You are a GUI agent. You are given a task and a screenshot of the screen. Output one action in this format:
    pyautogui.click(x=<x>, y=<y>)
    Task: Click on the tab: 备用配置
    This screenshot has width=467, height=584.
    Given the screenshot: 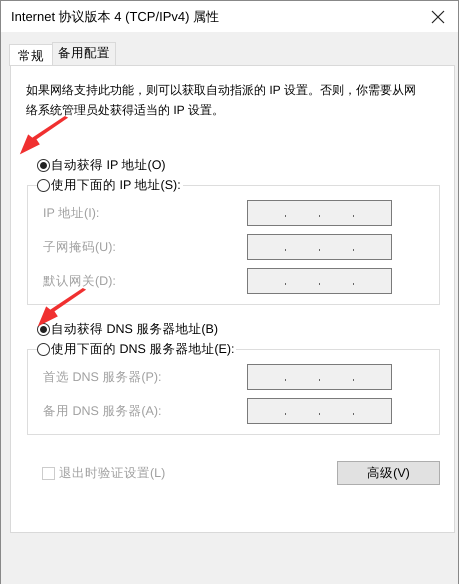 What is the action you would take?
    pyautogui.click(x=84, y=53)
    